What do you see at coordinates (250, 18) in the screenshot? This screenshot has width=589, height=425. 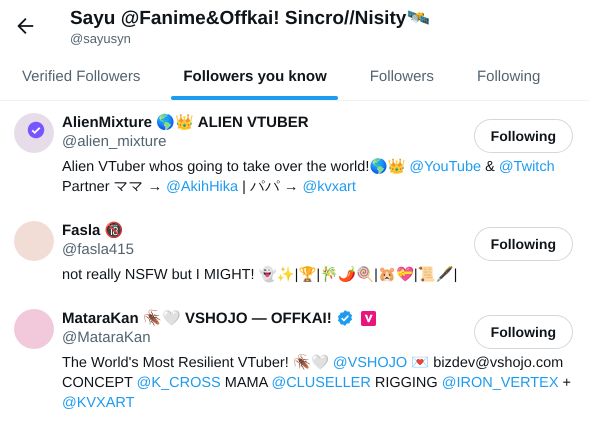 I see `profile-name: Sayu @Fanime&Offkai! Sincro//Nisity🛰` at bounding box center [250, 18].